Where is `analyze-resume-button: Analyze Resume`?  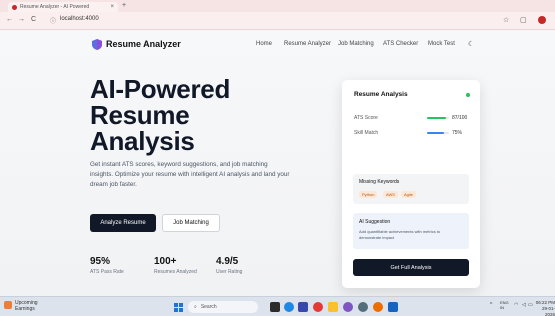 analyze-resume-button: Analyze Resume is located at coordinates (123, 223).